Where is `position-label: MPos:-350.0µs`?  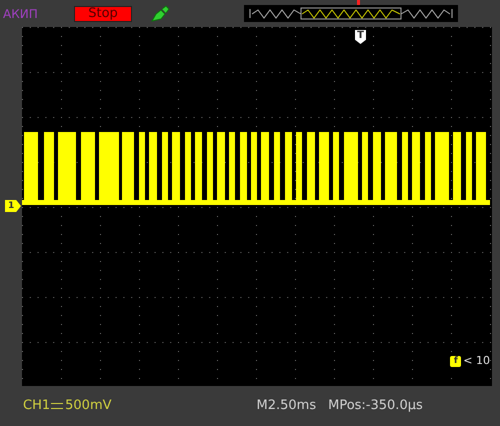 position-label: MPos:-350.0µs is located at coordinates (375, 406).